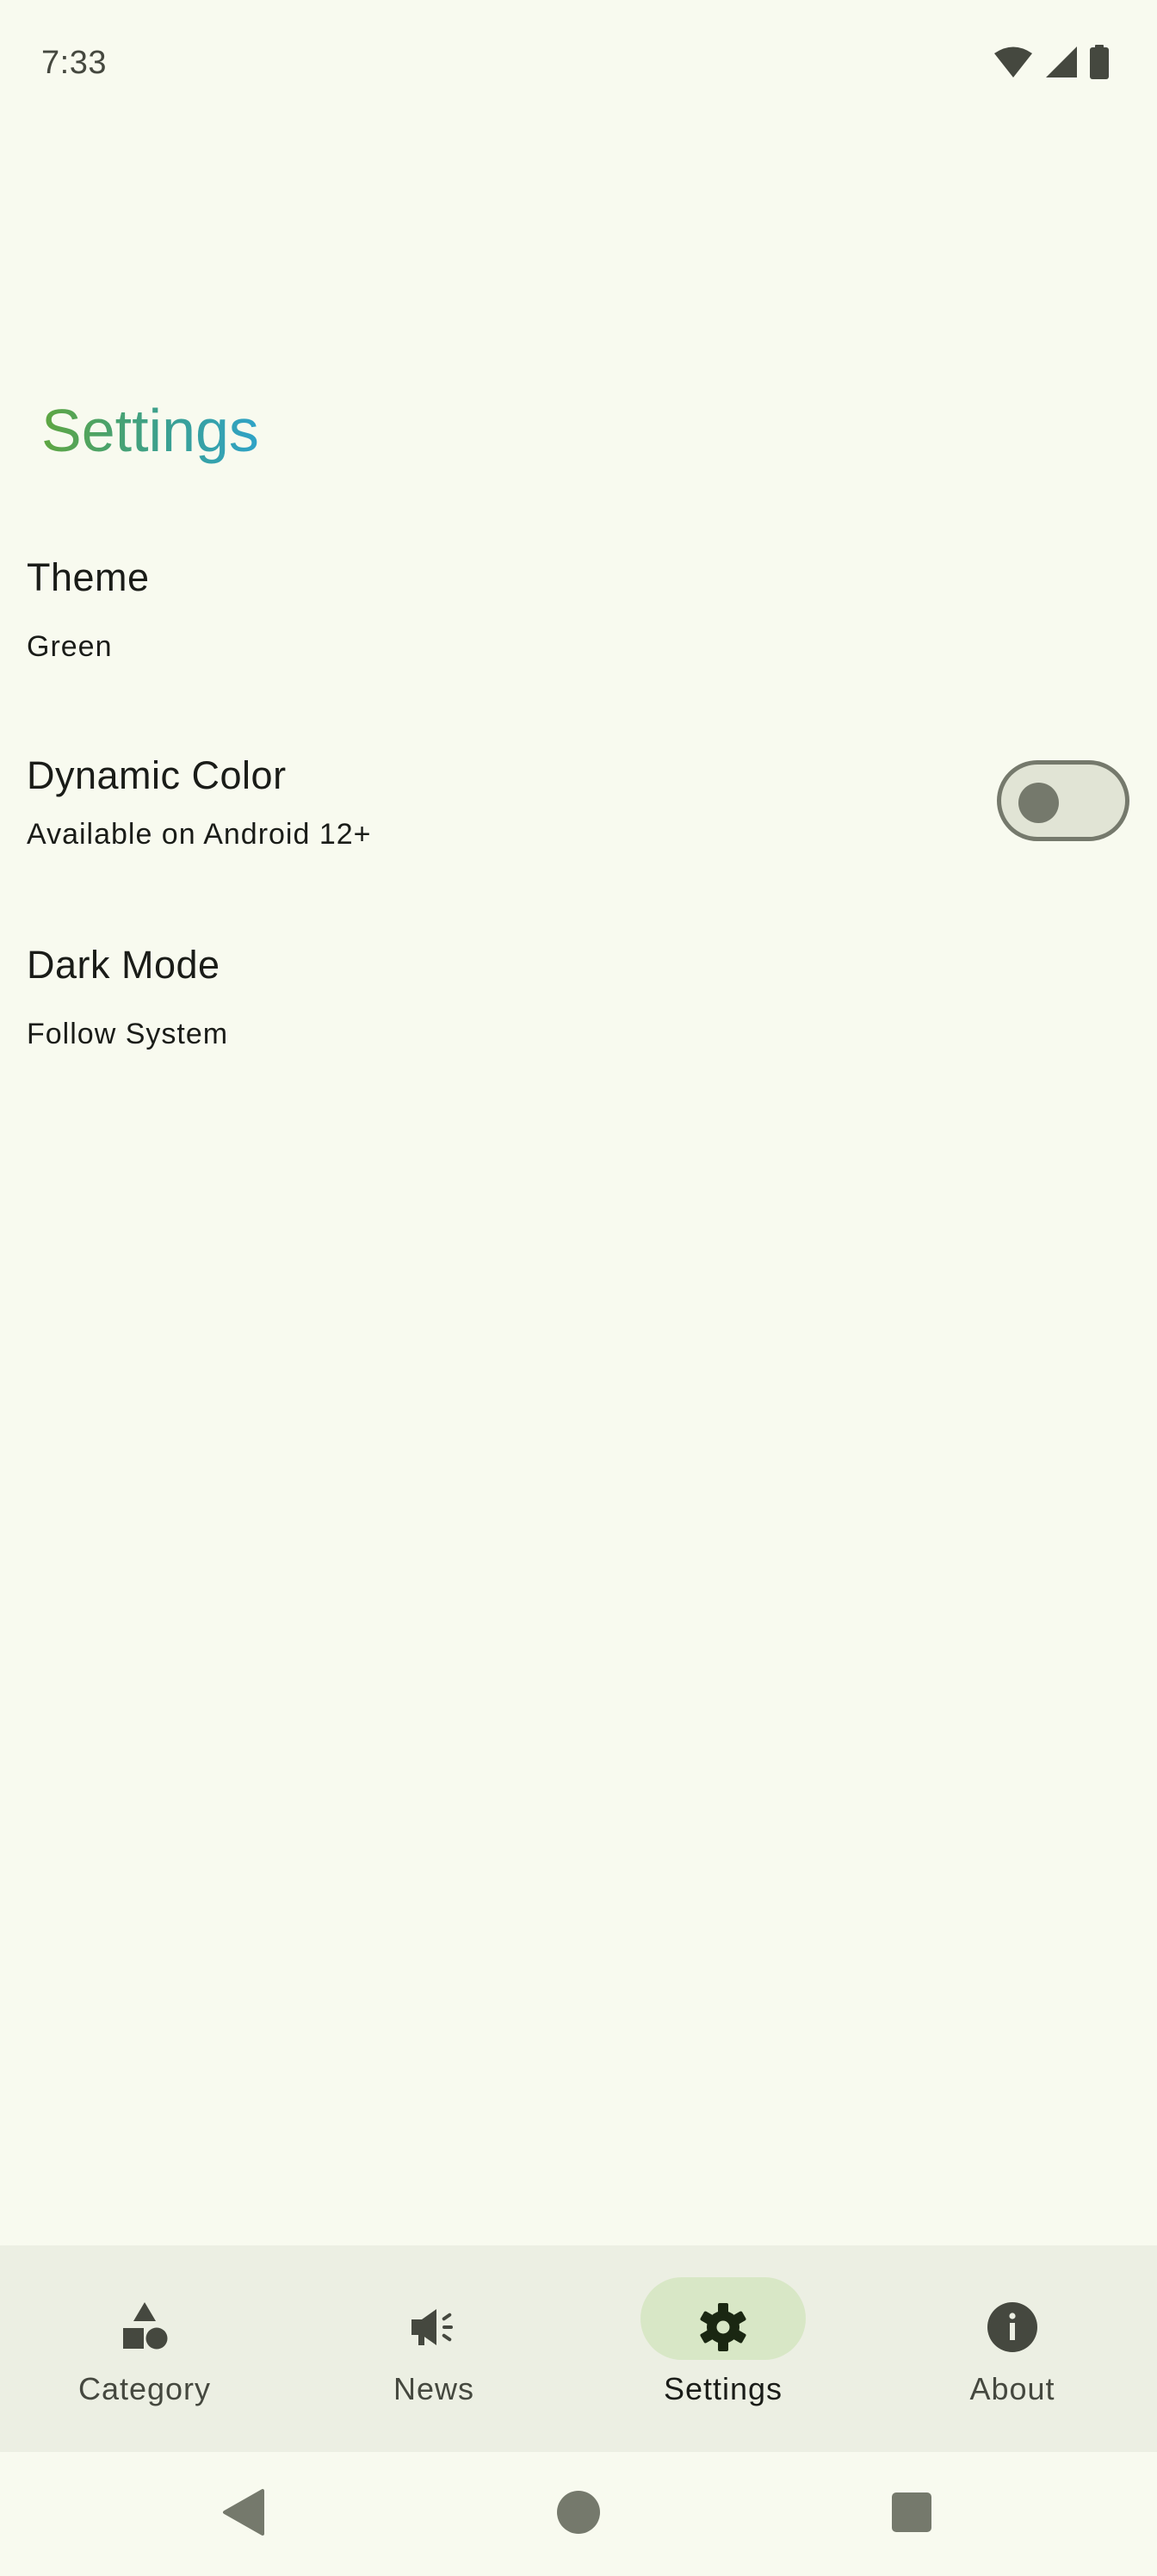 The width and height of the screenshot is (1157, 2576). I want to click on gear-icon, so click(723, 2327).